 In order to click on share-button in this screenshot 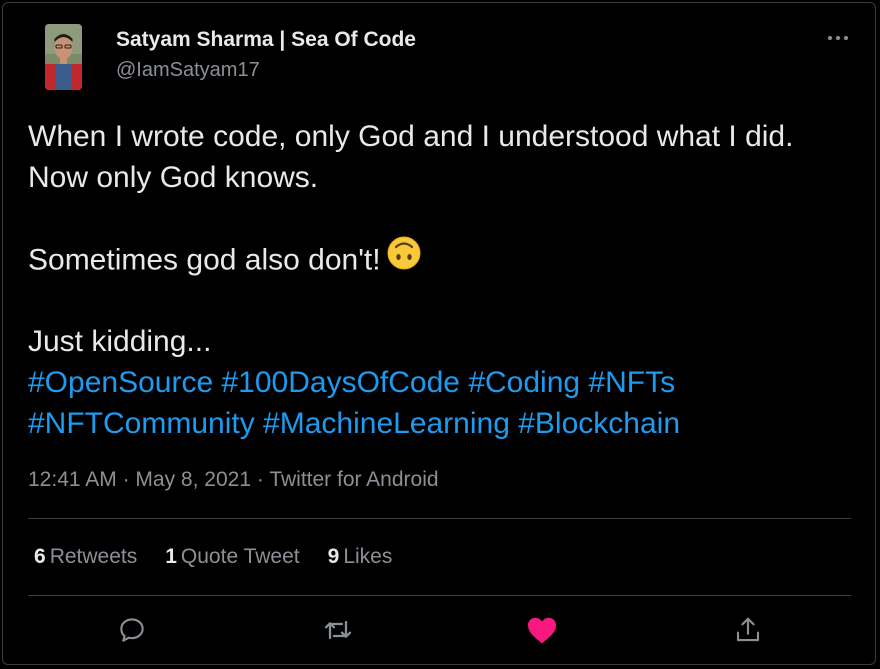, I will do `click(748, 630)`.